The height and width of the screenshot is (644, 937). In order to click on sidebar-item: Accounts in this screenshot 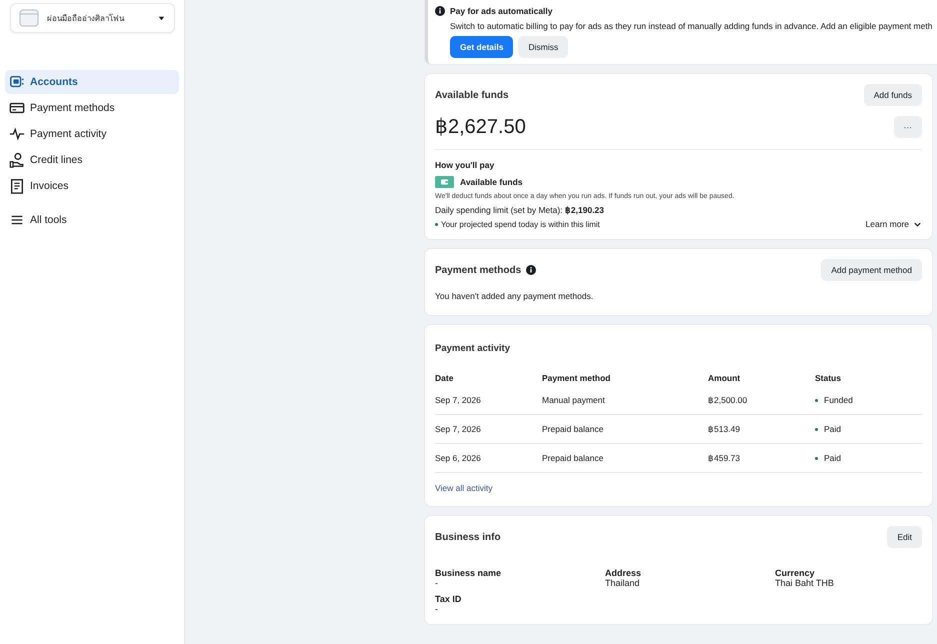, I will do `click(92, 82)`.